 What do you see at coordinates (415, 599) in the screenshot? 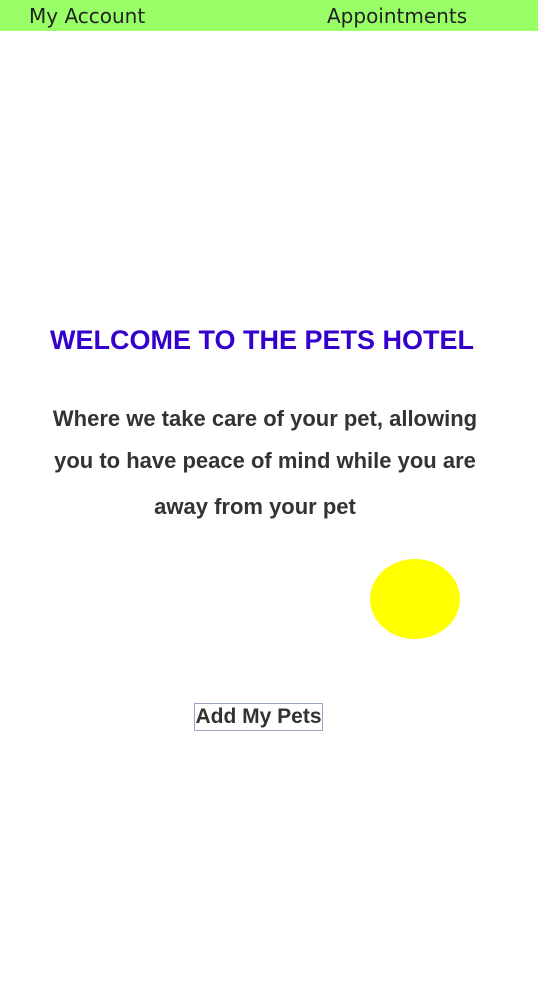
I see `yellow-circle-decoration` at bounding box center [415, 599].